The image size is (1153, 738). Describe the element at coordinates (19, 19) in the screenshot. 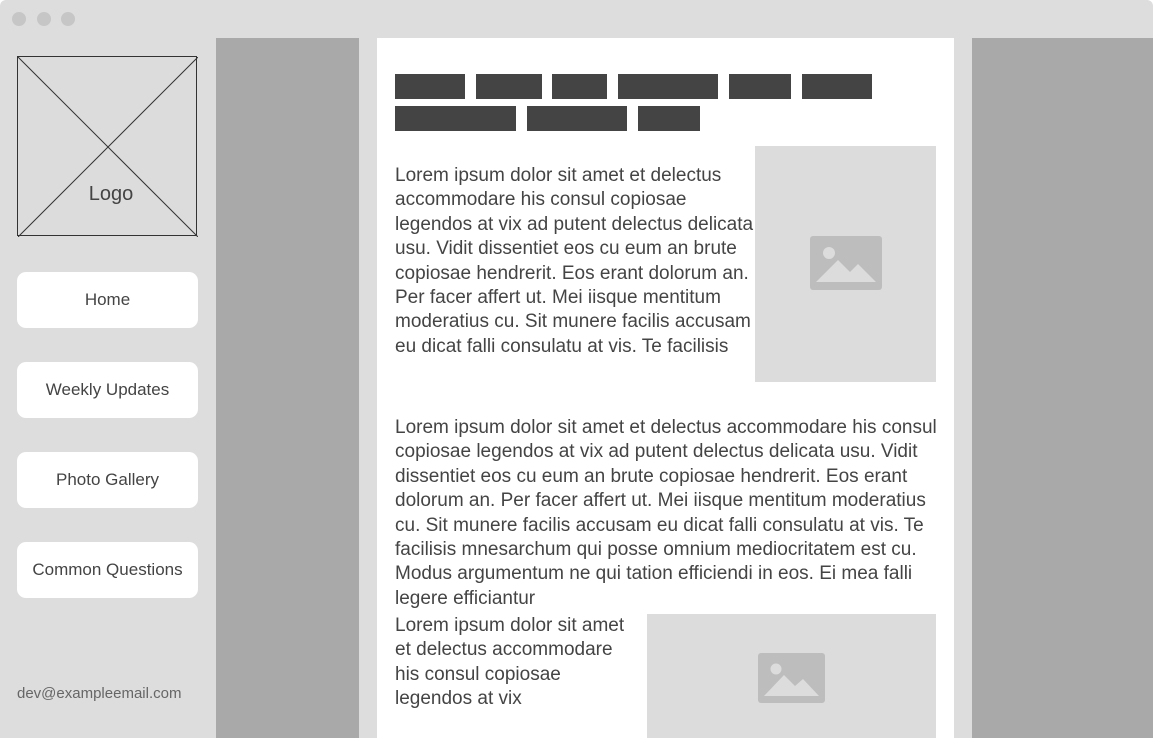

I see `window-close-dot` at that location.